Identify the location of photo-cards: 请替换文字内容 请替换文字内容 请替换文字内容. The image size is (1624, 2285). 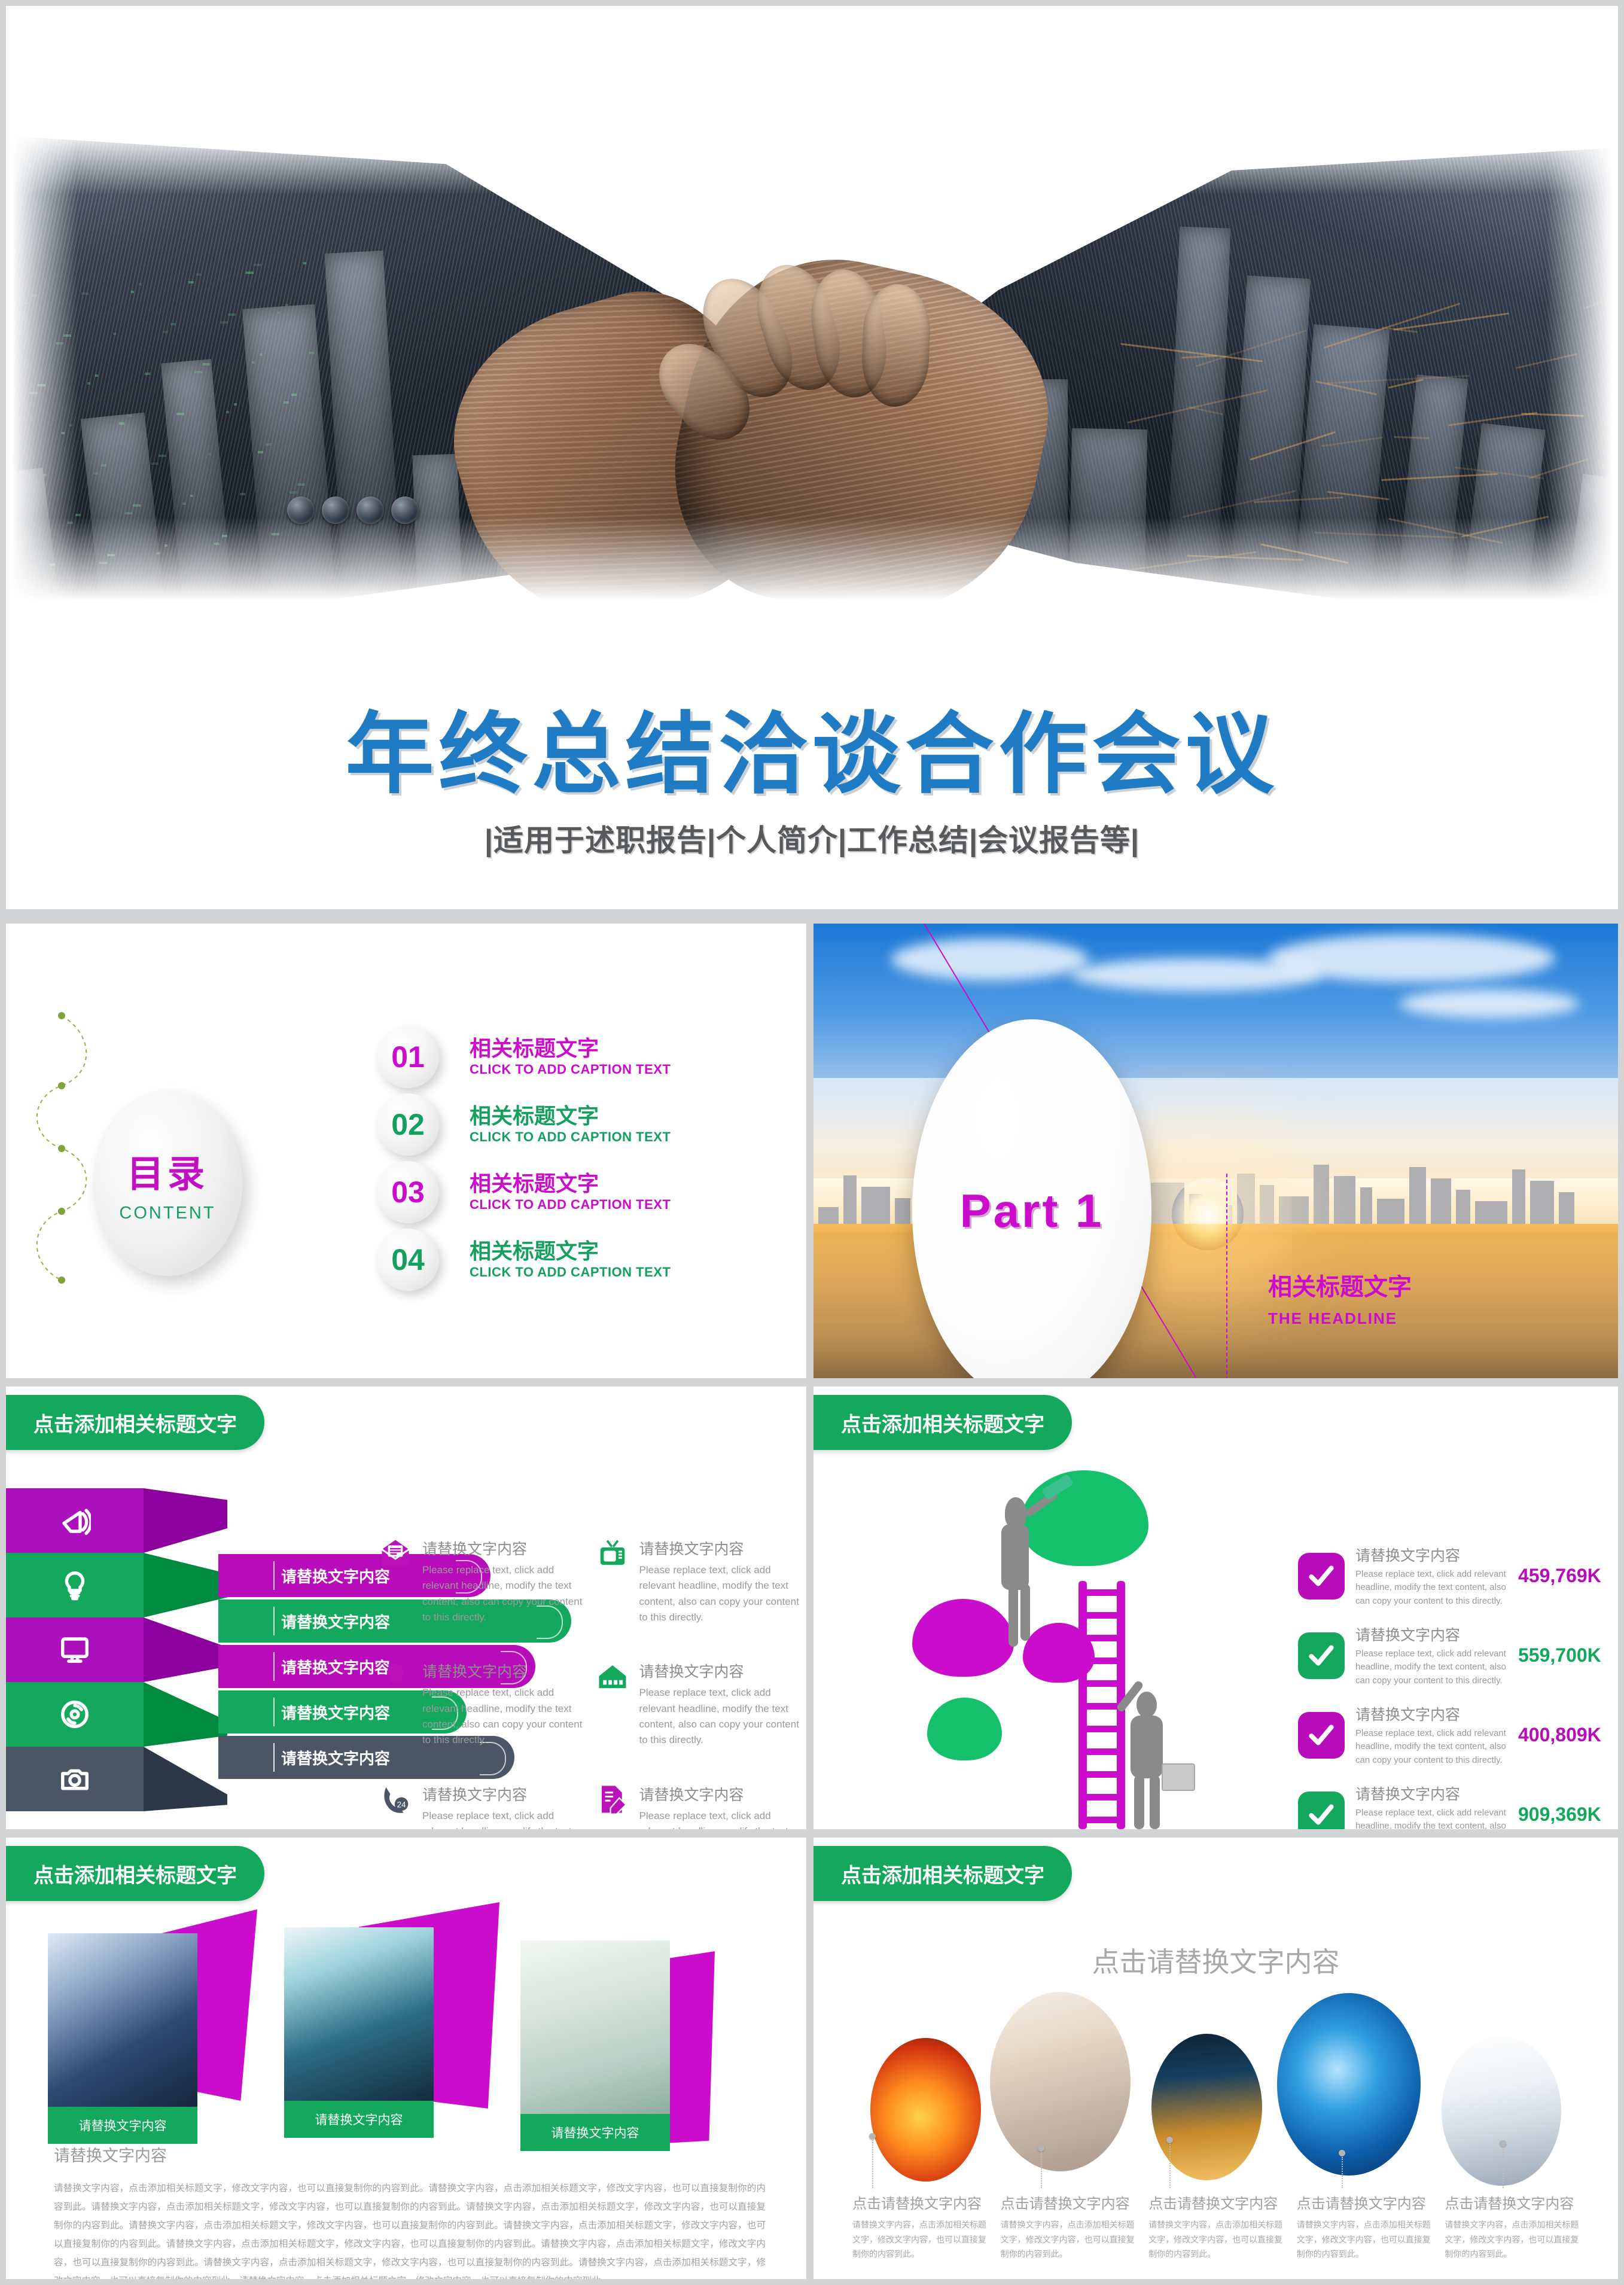
(407, 2027).